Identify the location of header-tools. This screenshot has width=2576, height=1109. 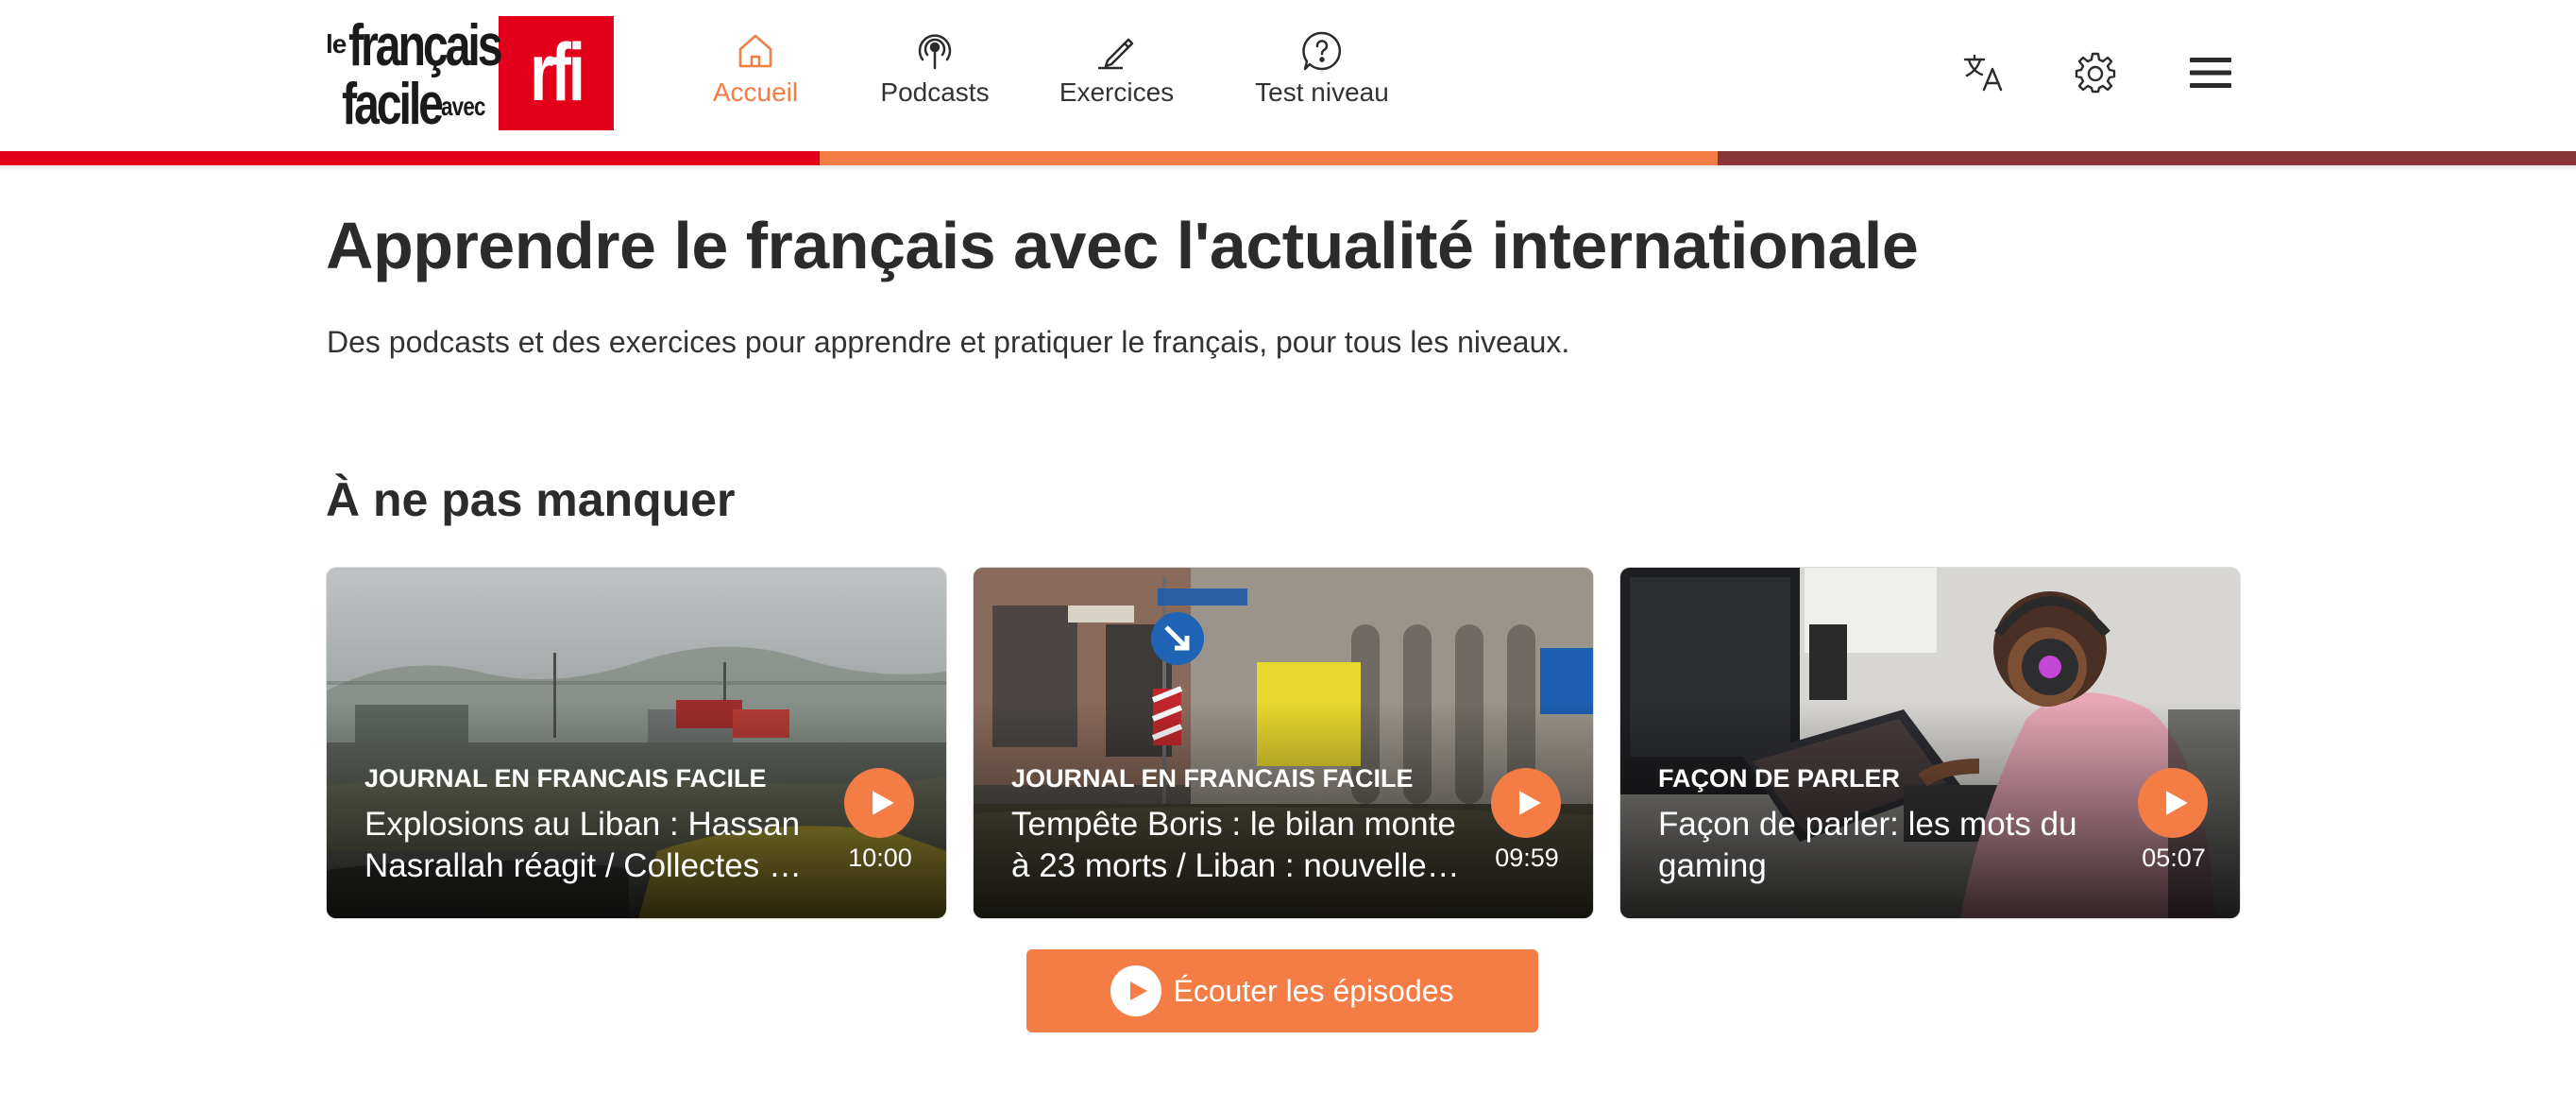
(1288, 73).